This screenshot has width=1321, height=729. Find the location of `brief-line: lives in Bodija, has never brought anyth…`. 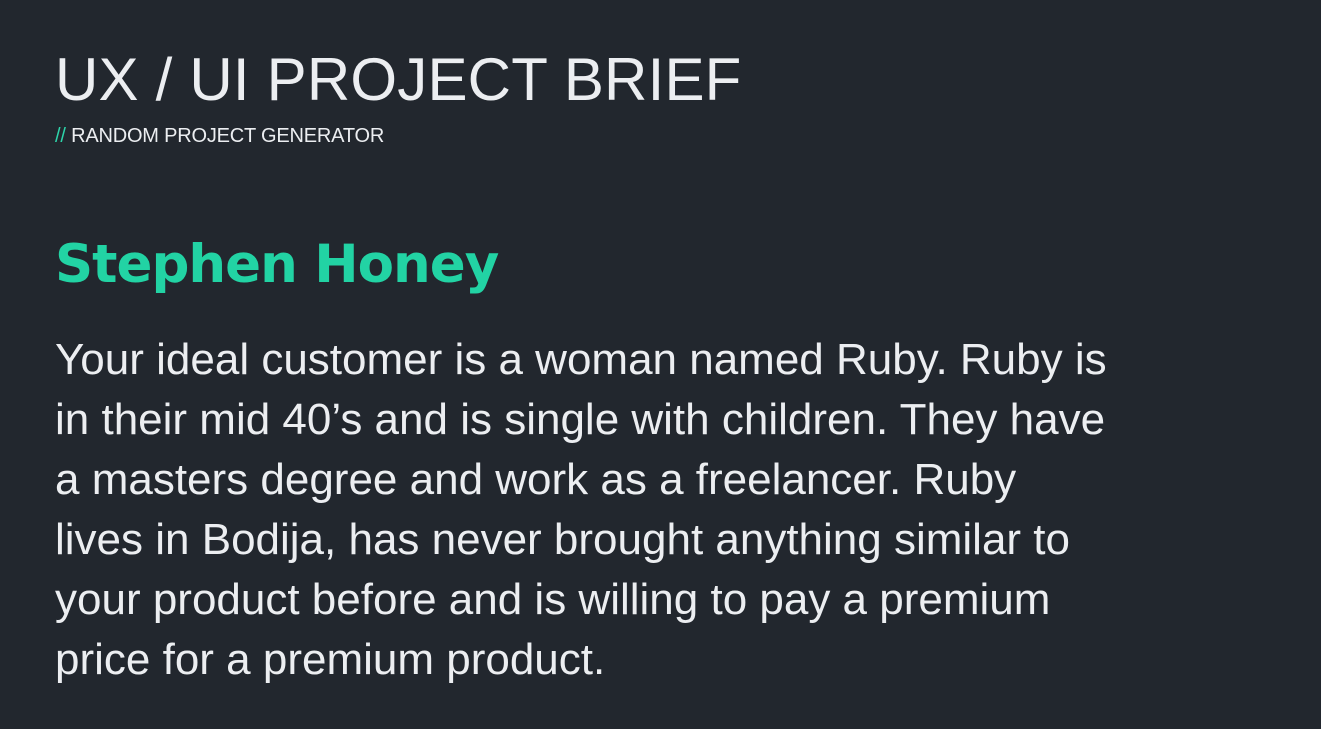

brief-line: lives in Bodija, has never brought anyth… is located at coordinates (562, 539).